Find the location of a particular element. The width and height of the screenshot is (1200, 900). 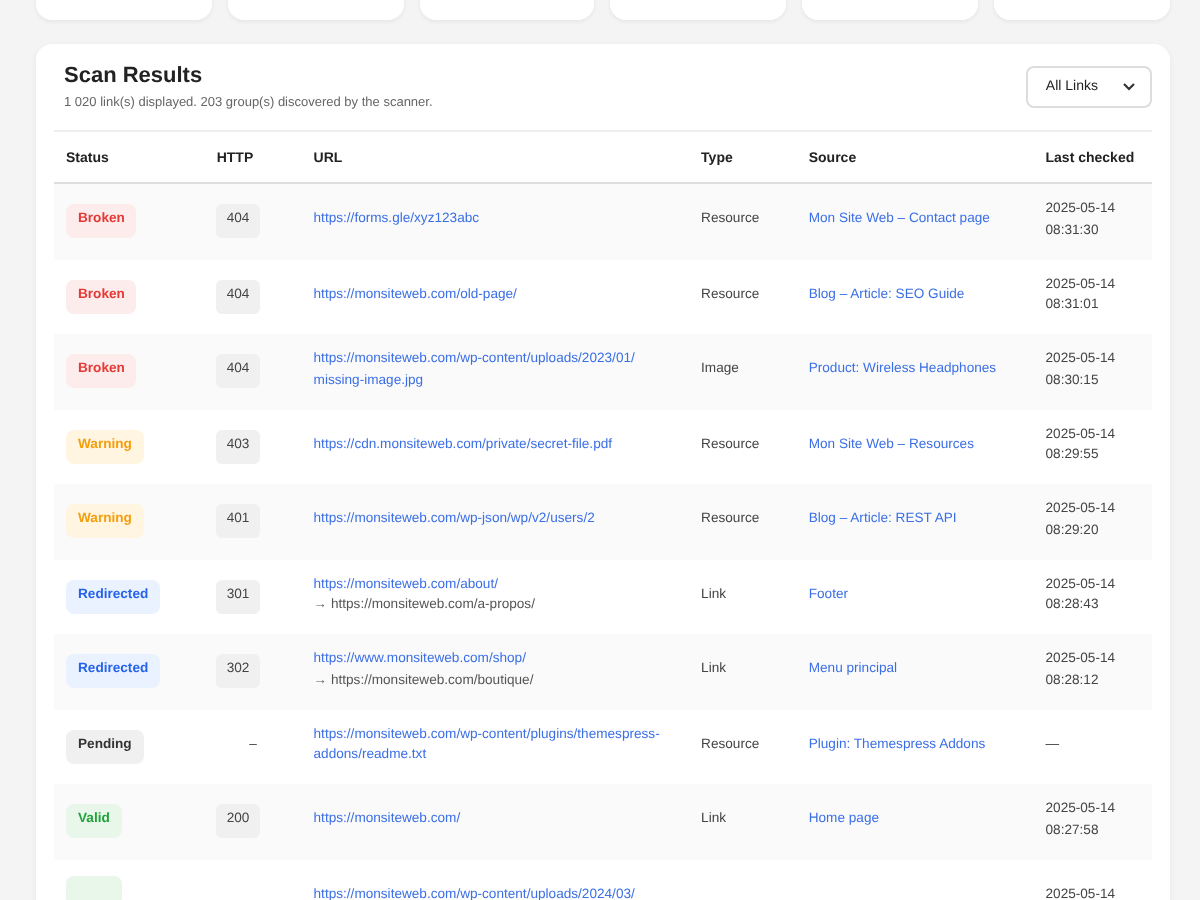

chevron-down-icon is located at coordinates (1129, 87).